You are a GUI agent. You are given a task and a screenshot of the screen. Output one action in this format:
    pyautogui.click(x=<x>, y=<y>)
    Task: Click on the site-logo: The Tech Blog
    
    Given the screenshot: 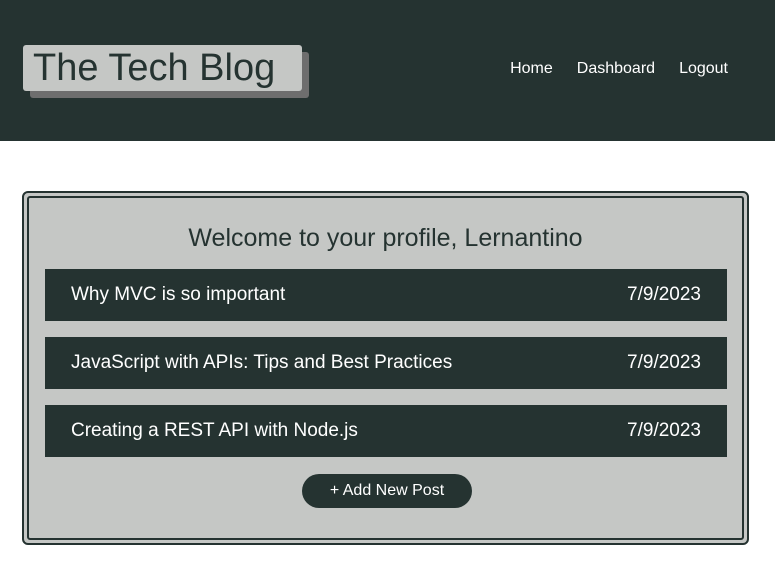 What is the action you would take?
    pyautogui.click(x=162, y=68)
    